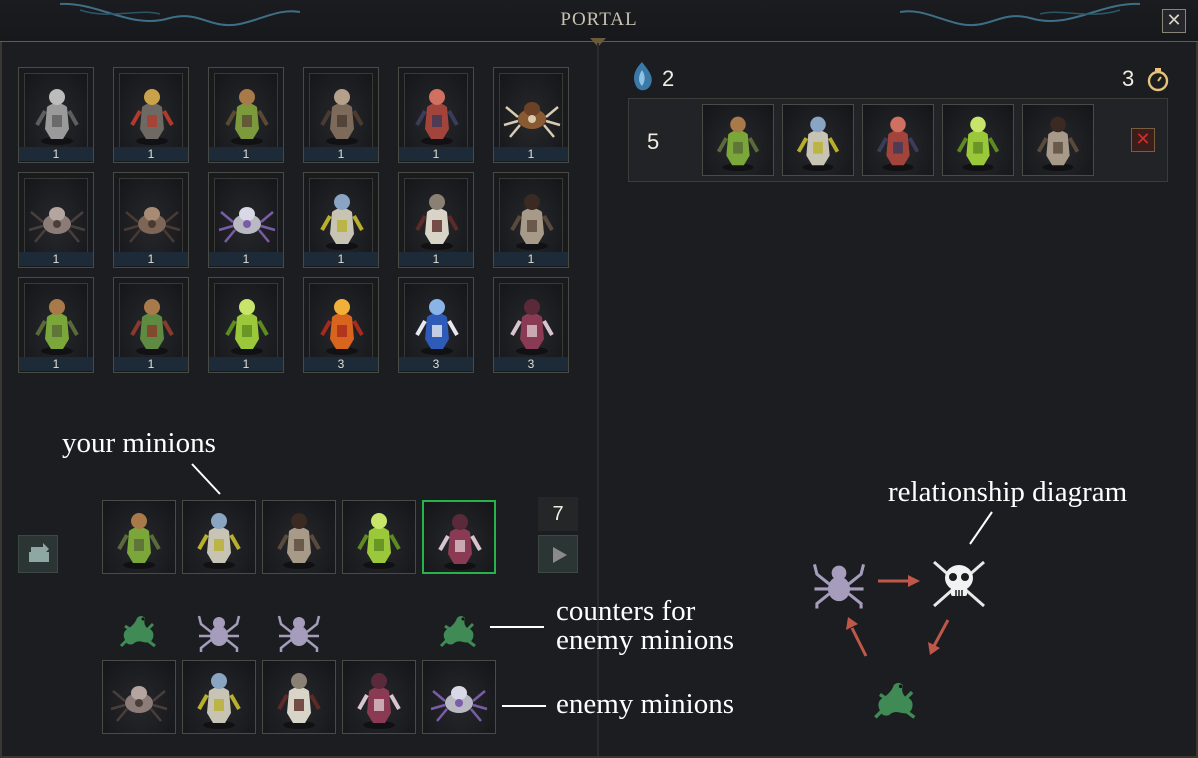 The width and height of the screenshot is (1198, 758). I want to click on wave-unit-pirate, so click(1058, 140).